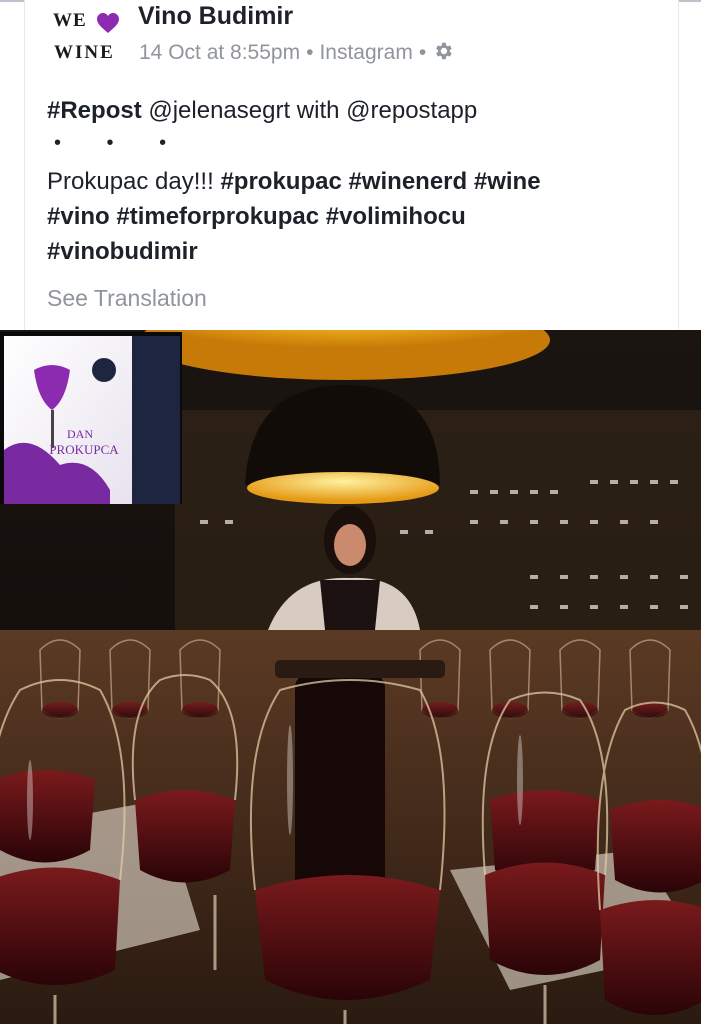  What do you see at coordinates (84, 52) in the screenshot?
I see `avatar-text-bottom: WINE` at bounding box center [84, 52].